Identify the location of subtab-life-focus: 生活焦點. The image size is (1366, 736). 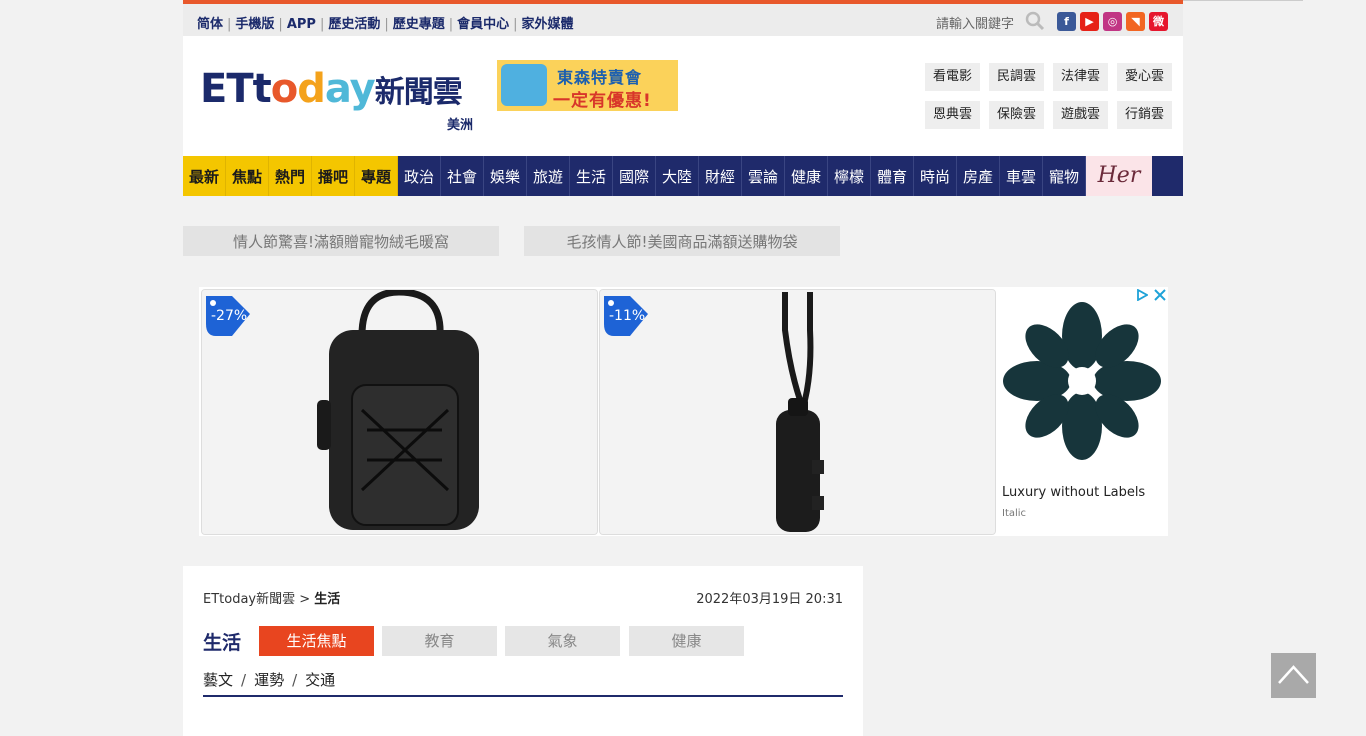
(316, 641).